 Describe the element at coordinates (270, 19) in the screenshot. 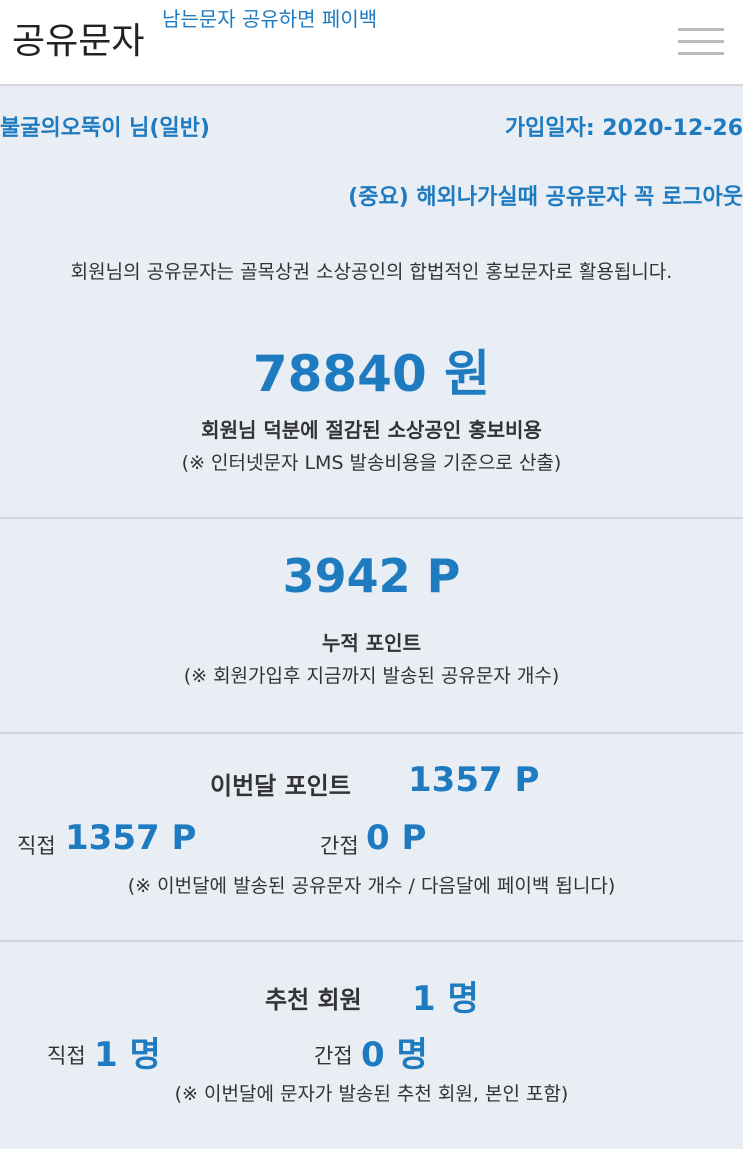

I see `app-tagline: 남는문자 공유하면 페이백` at that location.